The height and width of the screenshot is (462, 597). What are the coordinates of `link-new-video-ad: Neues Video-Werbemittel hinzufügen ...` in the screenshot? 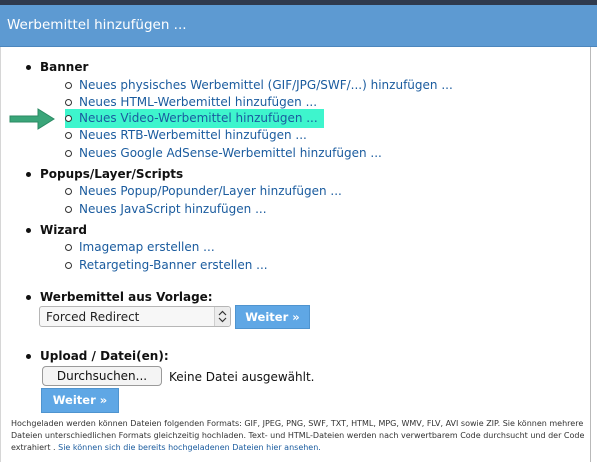 It's located at (194, 118).